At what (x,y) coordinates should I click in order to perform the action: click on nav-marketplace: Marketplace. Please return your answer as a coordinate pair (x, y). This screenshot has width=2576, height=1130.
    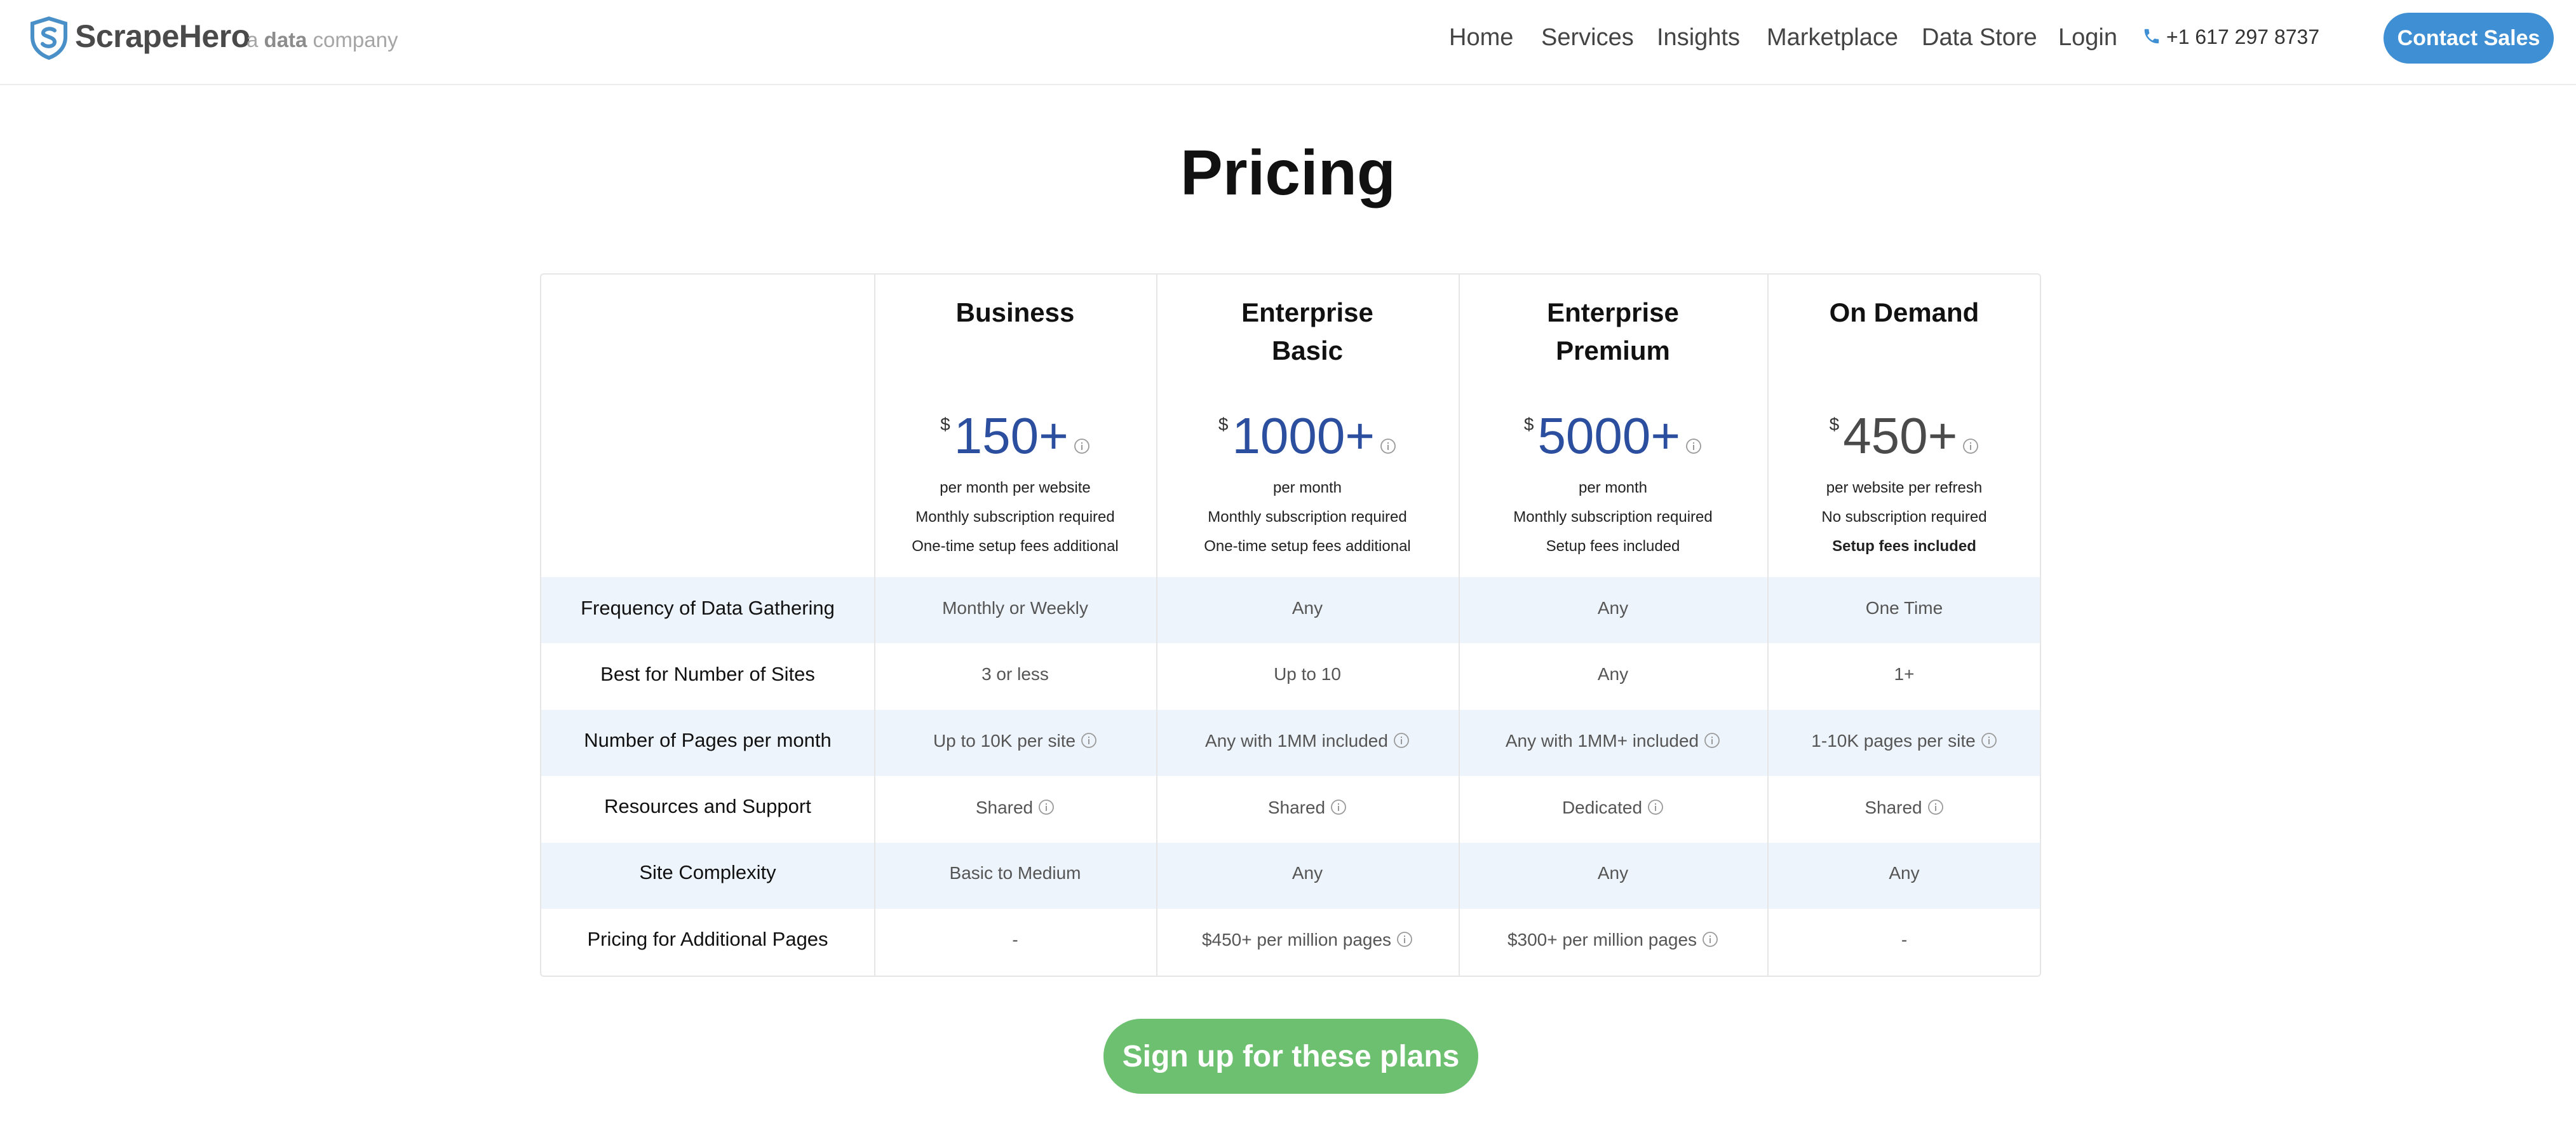
    Looking at the image, I should click on (1832, 37).